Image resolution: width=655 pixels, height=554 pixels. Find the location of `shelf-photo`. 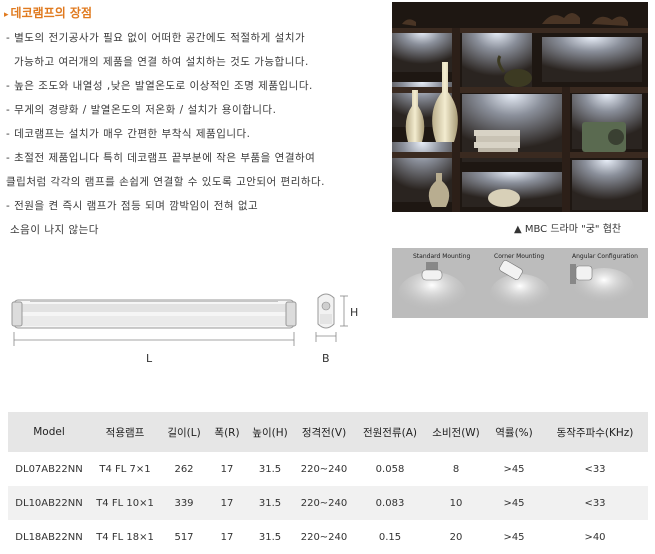

shelf-photo is located at coordinates (520, 107).